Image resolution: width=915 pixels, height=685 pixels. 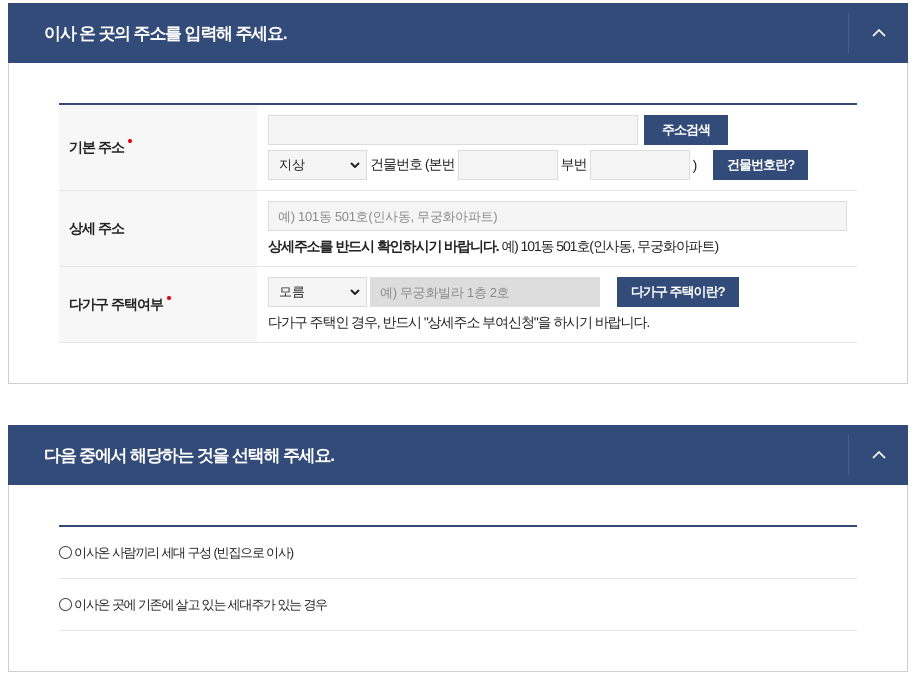 What do you see at coordinates (760, 165) in the screenshot?
I see `help-button: 건물번호란?` at bounding box center [760, 165].